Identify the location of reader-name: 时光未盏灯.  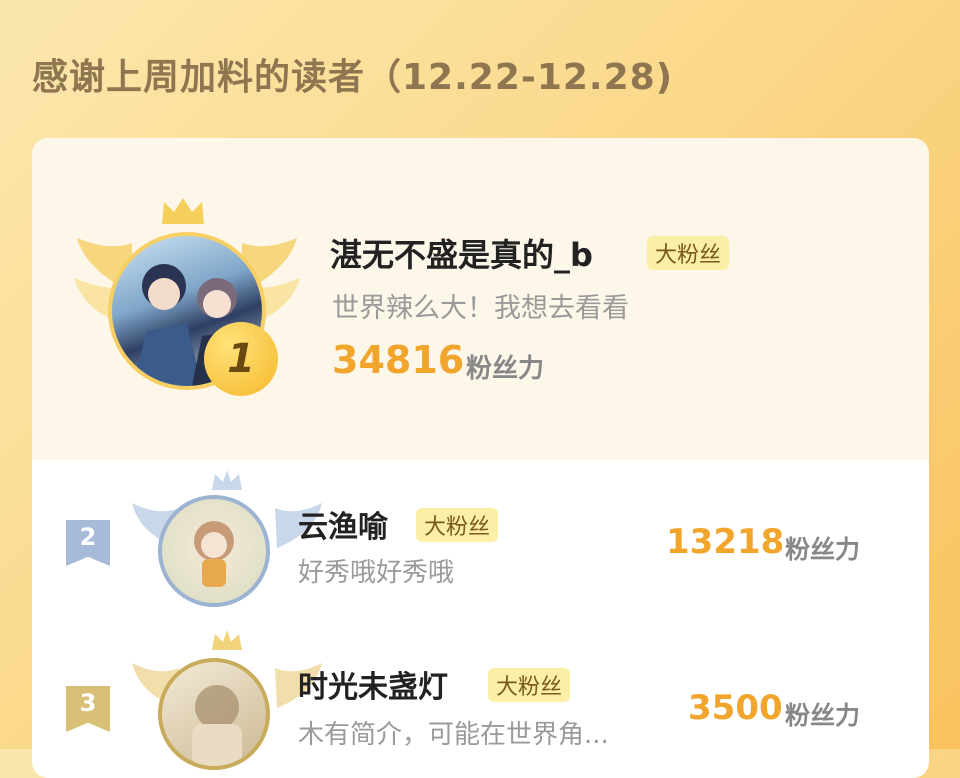
(373, 684).